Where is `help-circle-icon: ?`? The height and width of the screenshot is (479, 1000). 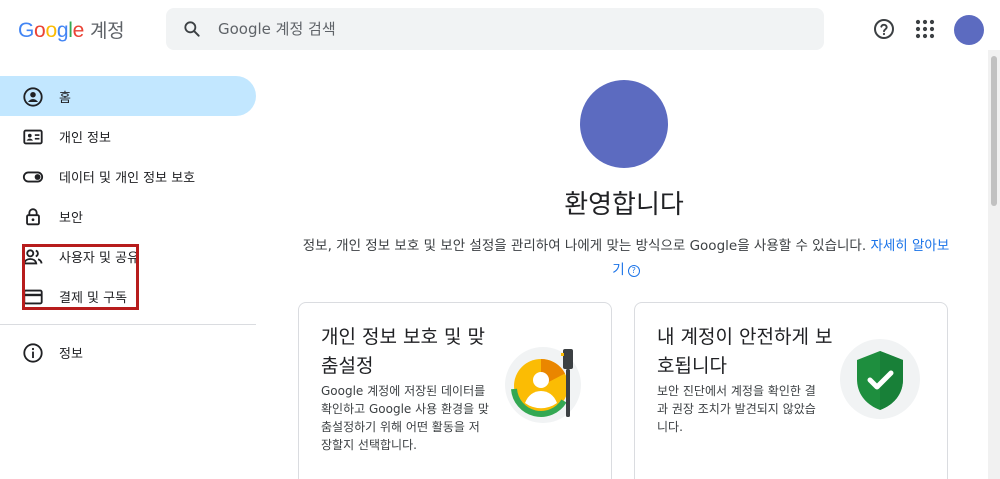
help-circle-icon: ? is located at coordinates (633, 271).